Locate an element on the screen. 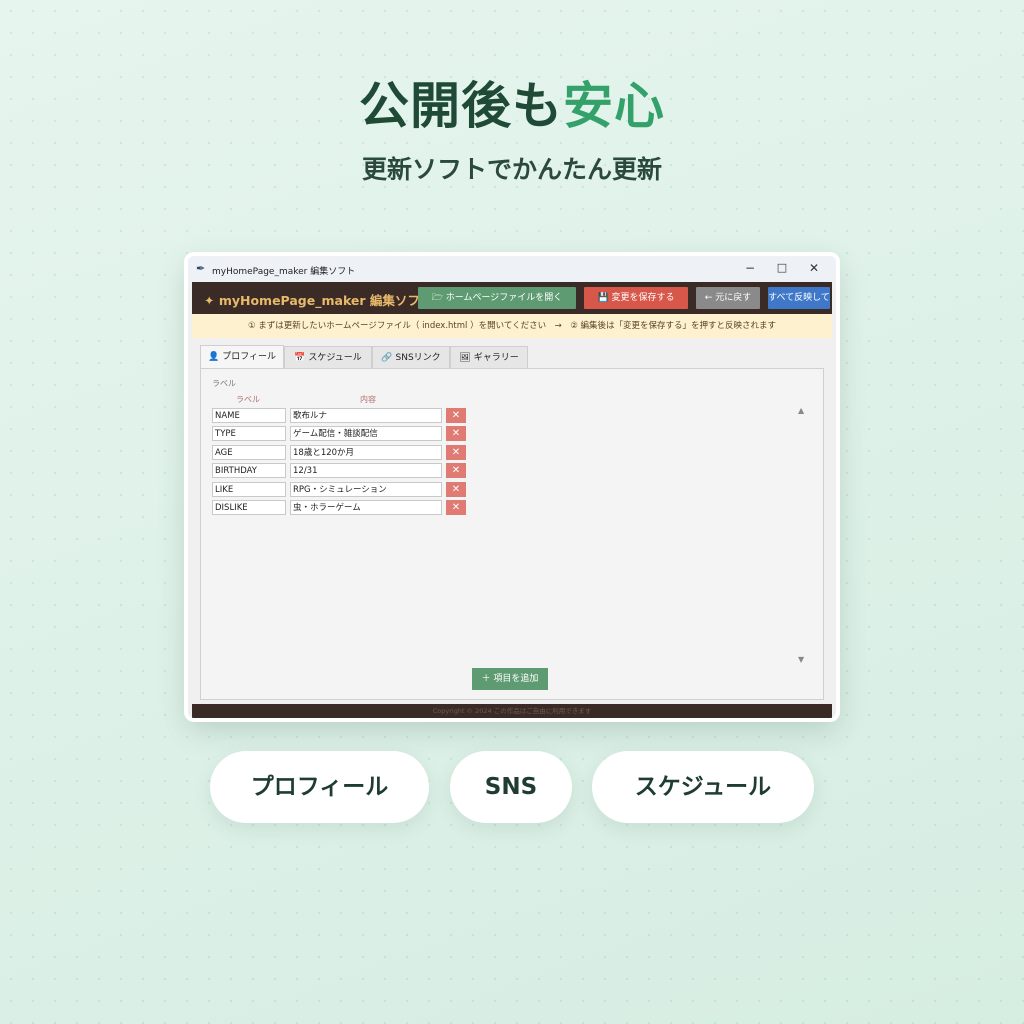 This screenshot has width=1024, height=1024. app-footer: Copyright © 2024 この作品はご自由に利用できます is located at coordinates (512, 711).